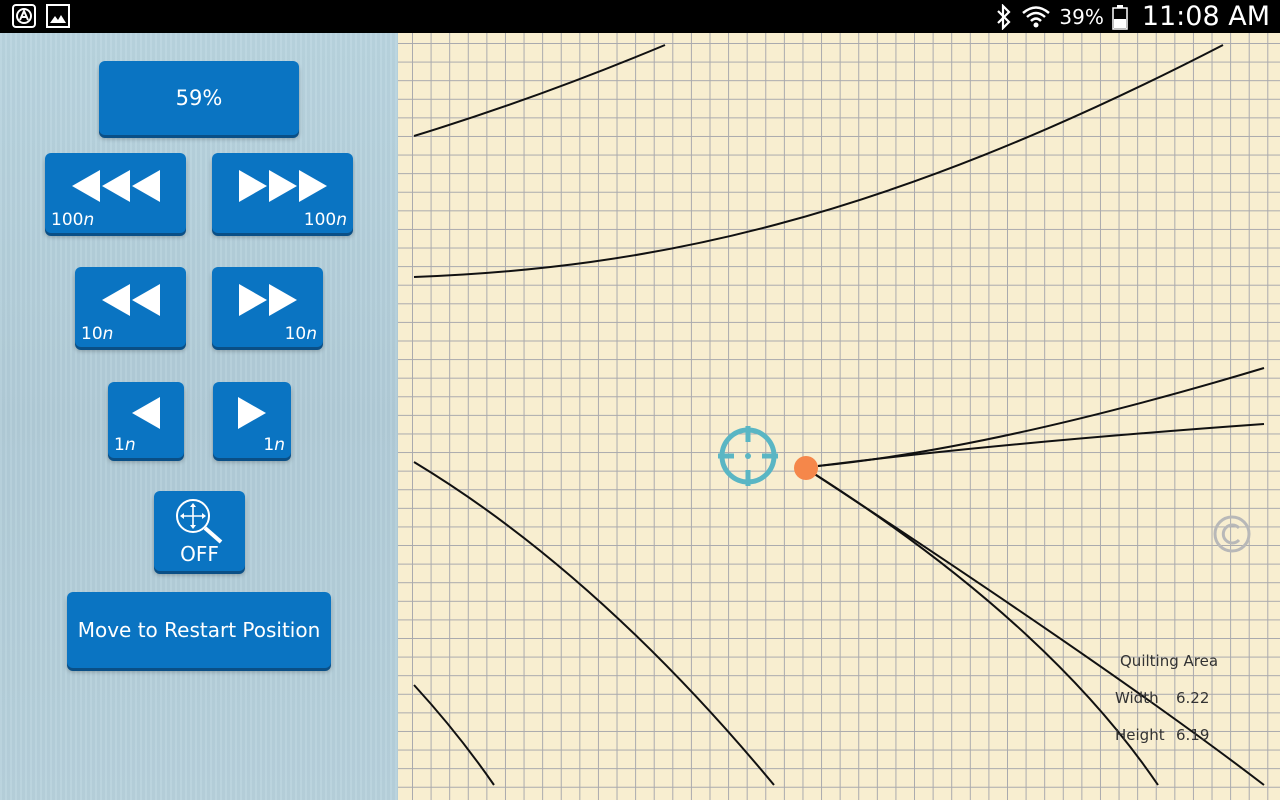 This screenshot has width=1280, height=800. I want to click on restart-label: Move to Restart Position, so click(199, 630).